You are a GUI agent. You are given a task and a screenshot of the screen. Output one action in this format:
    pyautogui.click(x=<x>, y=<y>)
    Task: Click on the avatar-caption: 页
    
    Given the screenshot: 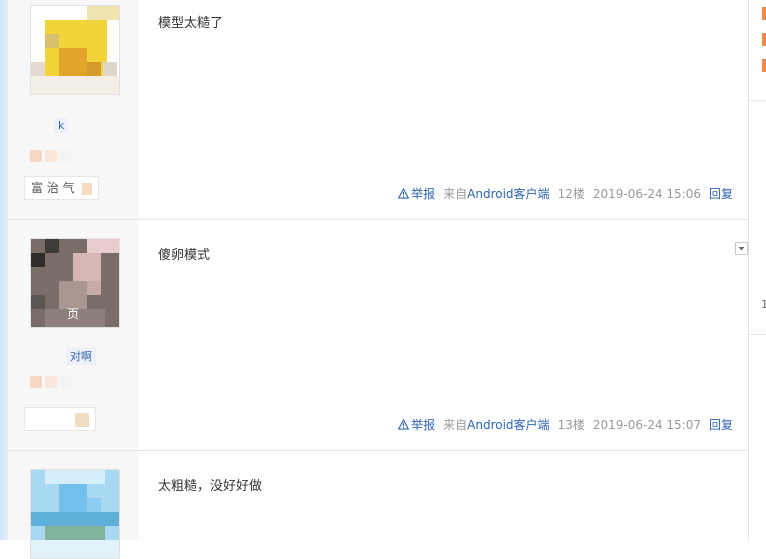 What is the action you would take?
    pyautogui.click(x=73, y=314)
    